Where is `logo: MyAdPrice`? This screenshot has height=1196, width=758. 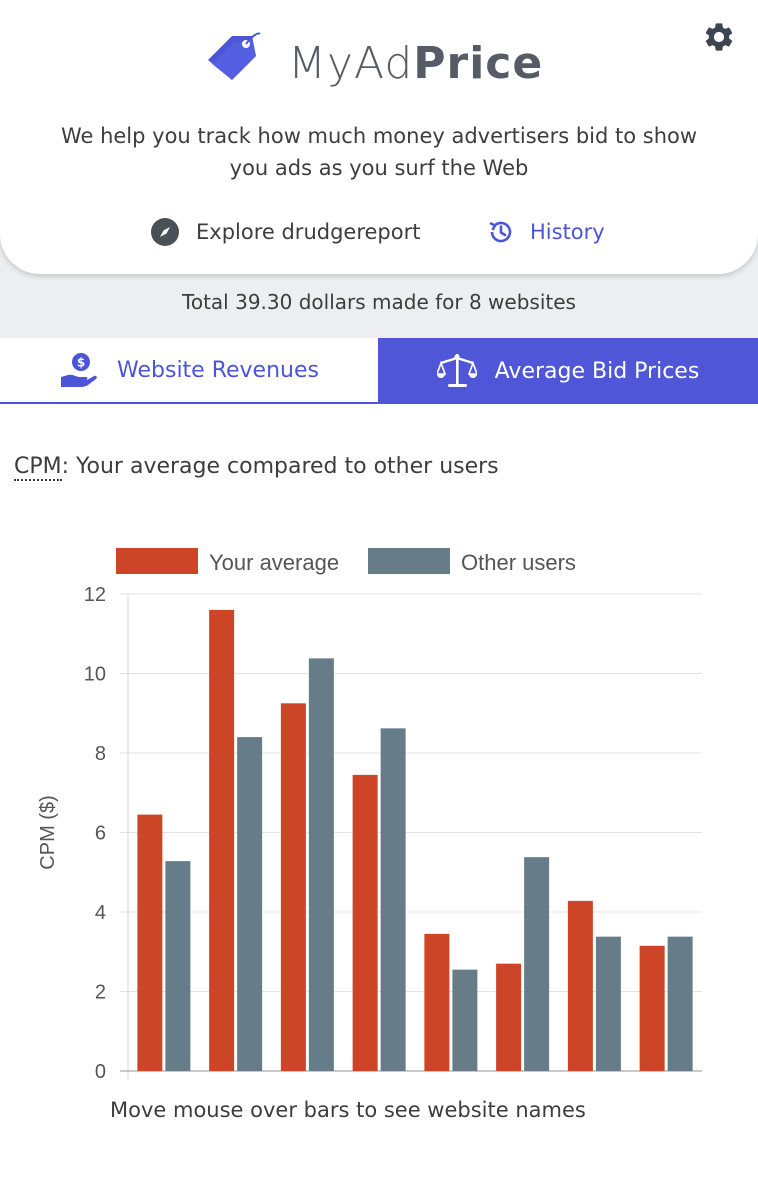 logo: MyAdPrice is located at coordinates (382, 62).